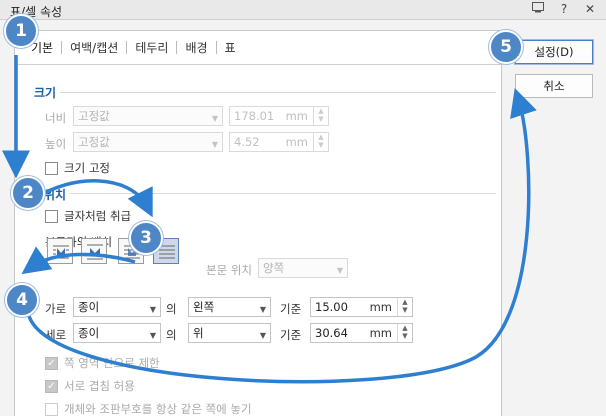  I want to click on wrap-square-icon, so click(61, 252).